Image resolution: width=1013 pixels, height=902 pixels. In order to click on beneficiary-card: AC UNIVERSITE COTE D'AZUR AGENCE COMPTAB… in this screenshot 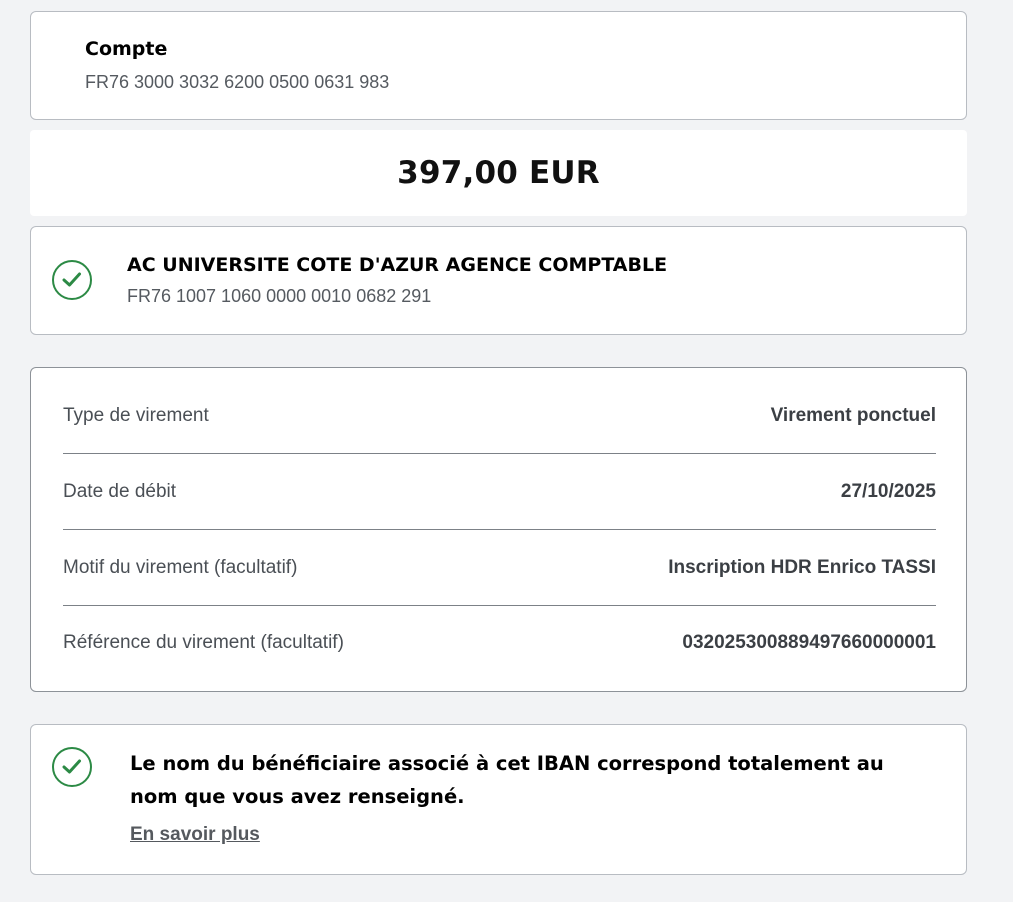, I will do `click(498, 280)`.